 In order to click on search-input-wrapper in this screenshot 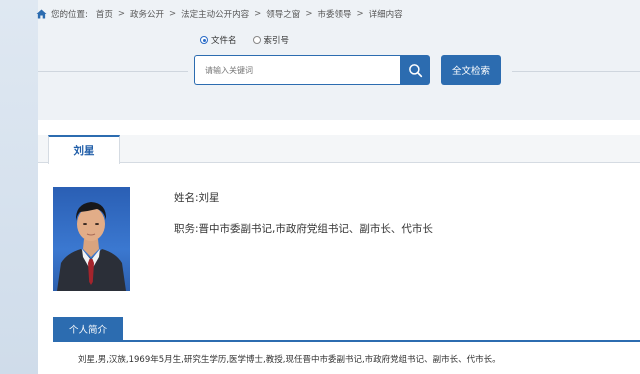, I will do `click(297, 70)`.